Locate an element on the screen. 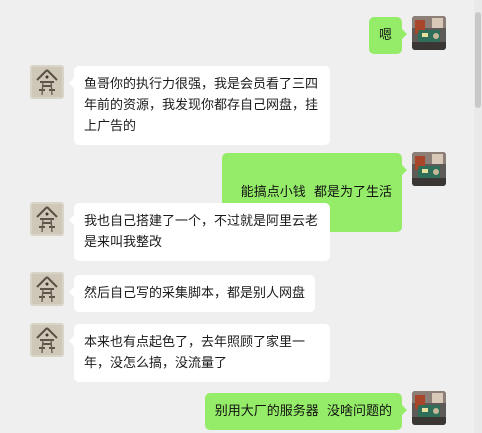 Image resolution: width=482 pixels, height=433 pixels. outgoing-message-bubble: 别用大厂的服务器 没啥问题的 is located at coordinates (306, 411).